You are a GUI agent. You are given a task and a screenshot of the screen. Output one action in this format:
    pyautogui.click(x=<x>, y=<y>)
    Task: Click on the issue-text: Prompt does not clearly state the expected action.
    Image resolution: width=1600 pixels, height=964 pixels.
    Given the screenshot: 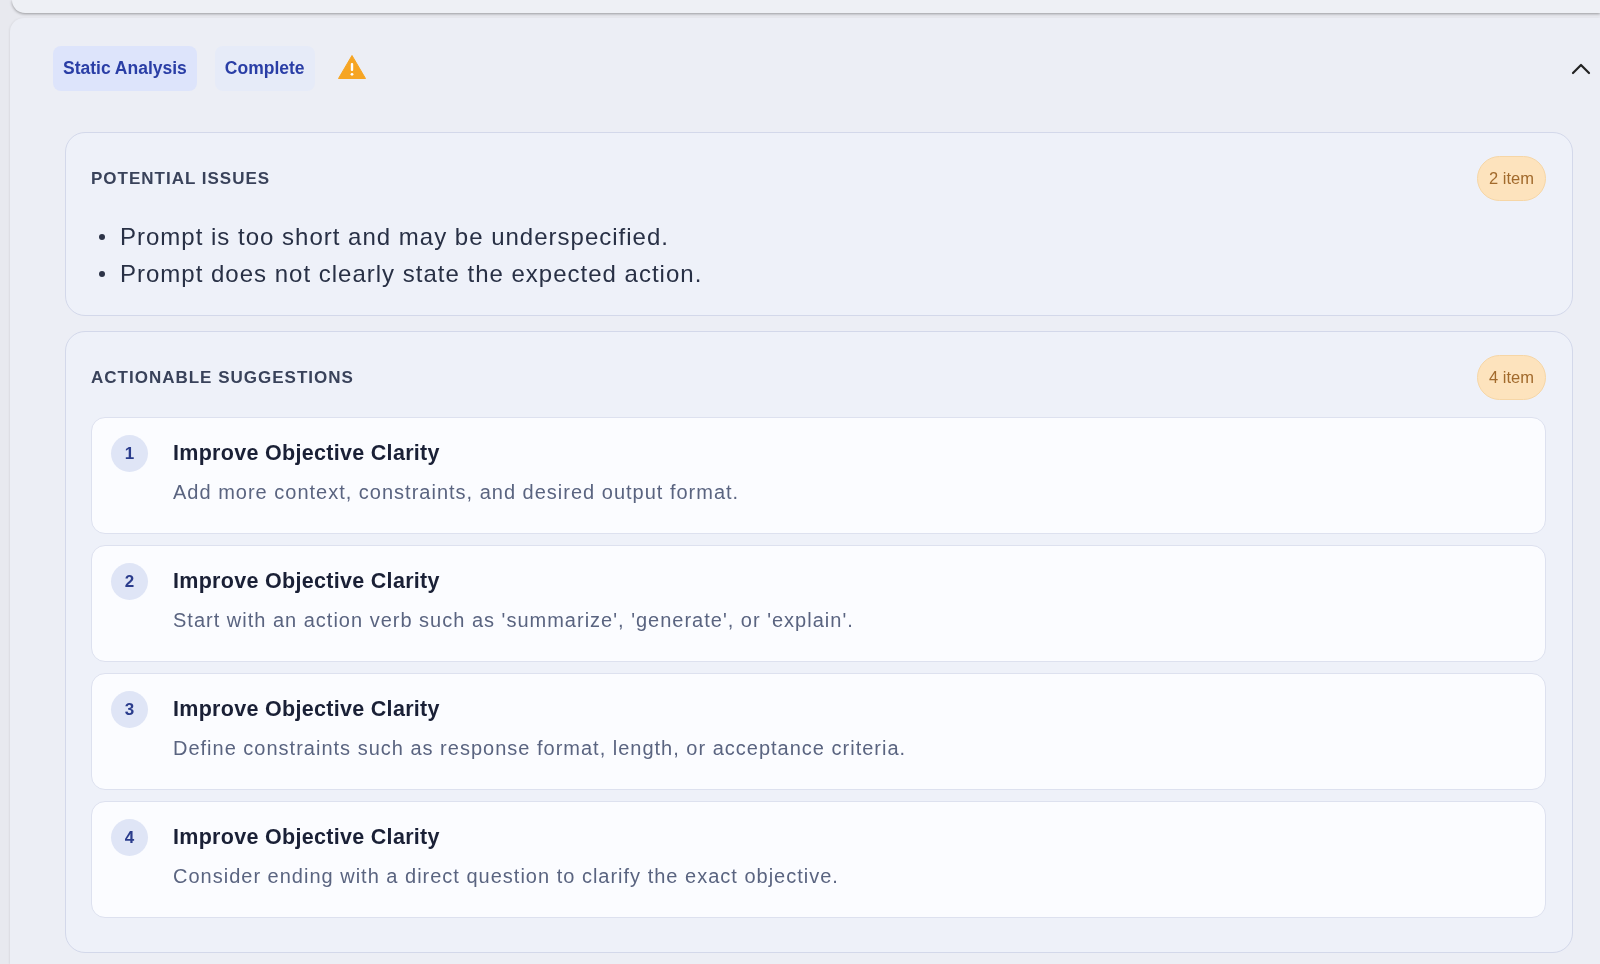 What is the action you would take?
    pyautogui.click(x=411, y=273)
    